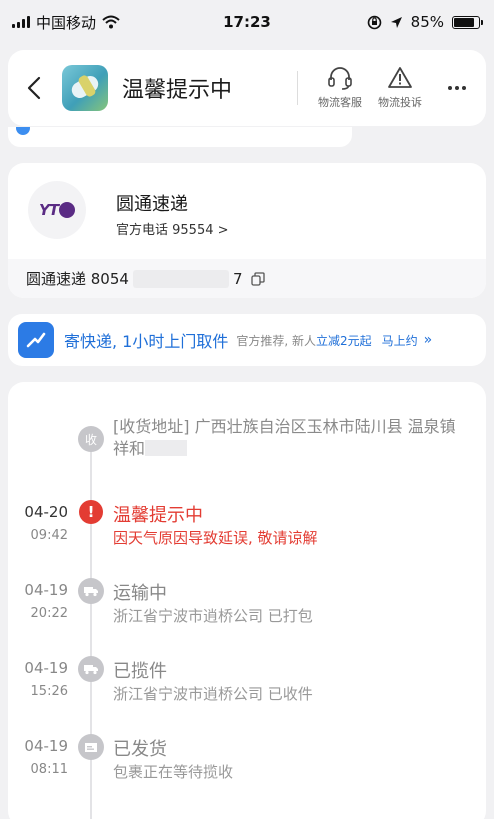  What do you see at coordinates (49, 535) in the screenshot?
I see `event-time: 09:42` at bounding box center [49, 535].